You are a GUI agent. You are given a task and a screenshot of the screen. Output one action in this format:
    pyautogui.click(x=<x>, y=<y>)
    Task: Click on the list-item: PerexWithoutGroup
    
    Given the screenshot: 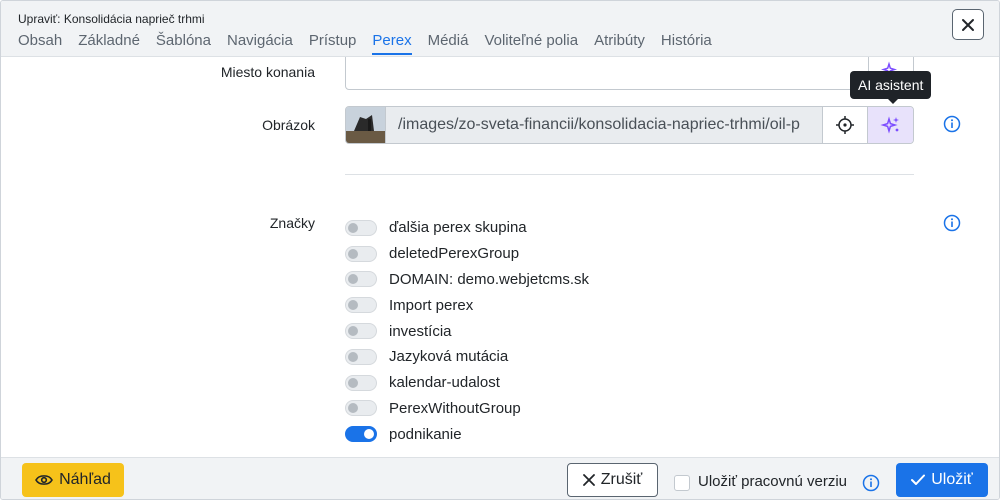 What is the action you would take?
    pyautogui.click(x=467, y=409)
    